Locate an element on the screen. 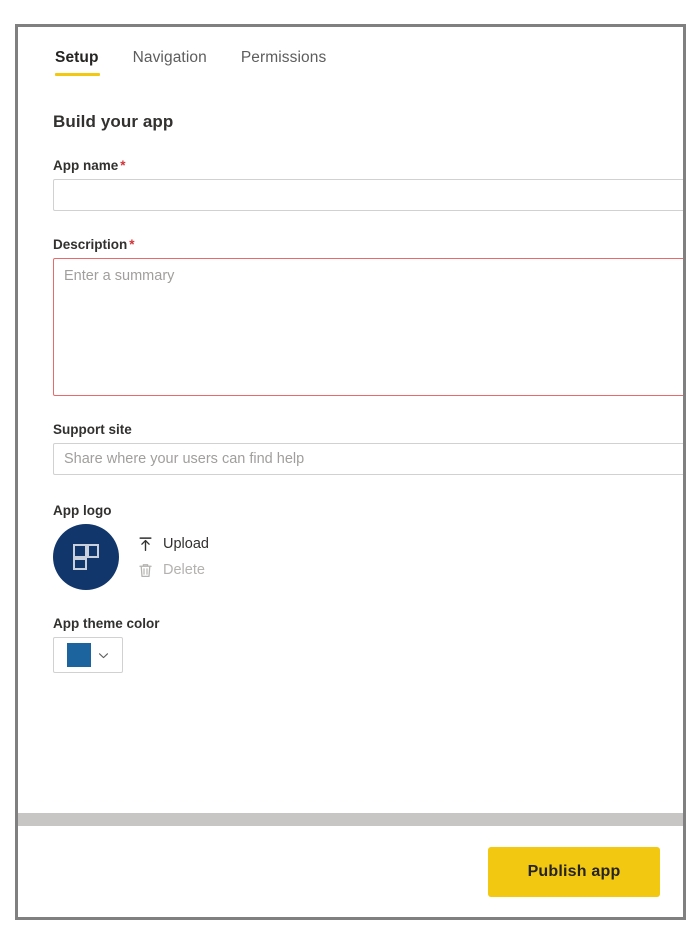 The height and width of the screenshot is (943, 689). trash-icon is located at coordinates (145, 570).